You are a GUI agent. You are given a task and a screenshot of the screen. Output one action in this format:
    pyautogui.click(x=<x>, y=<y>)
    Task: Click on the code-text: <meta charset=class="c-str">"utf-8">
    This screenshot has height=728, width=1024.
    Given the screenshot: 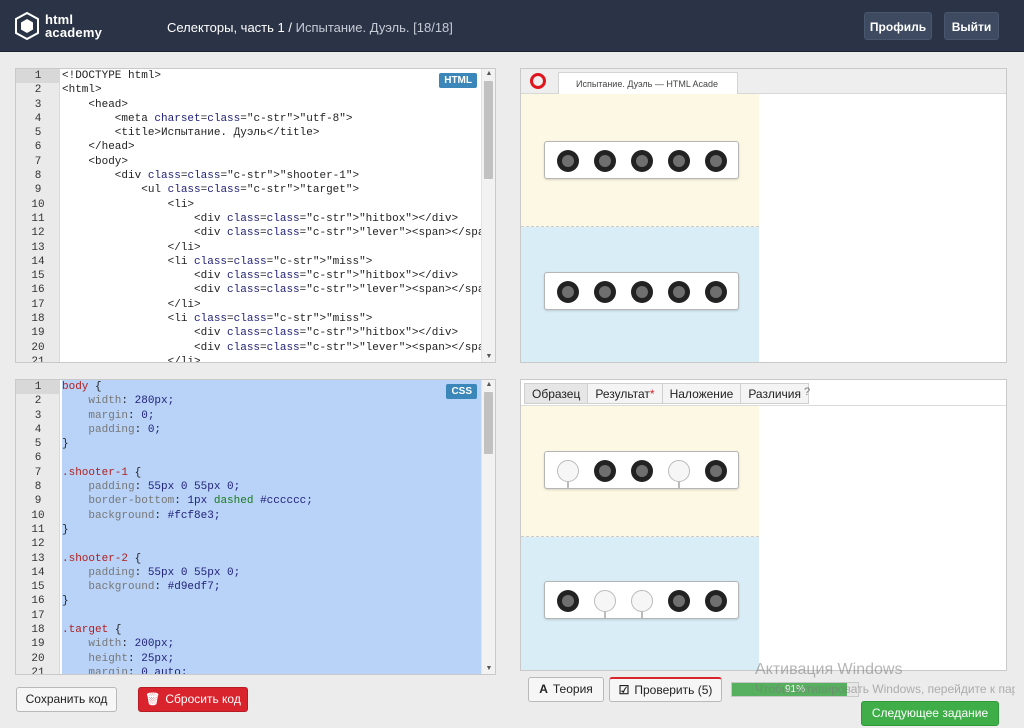 What is the action you would take?
    pyautogui.click(x=271, y=119)
    